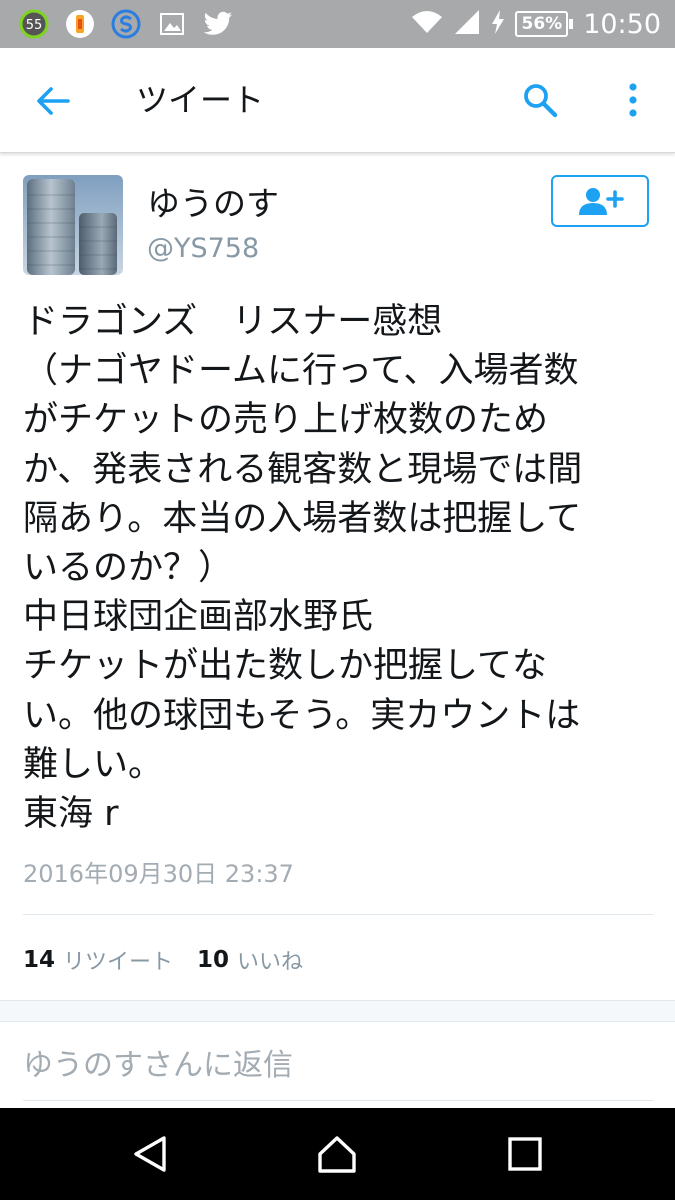  What do you see at coordinates (427, 24) in the screenshot?
I see `wifi-icon` at bounding box center [427, 24].